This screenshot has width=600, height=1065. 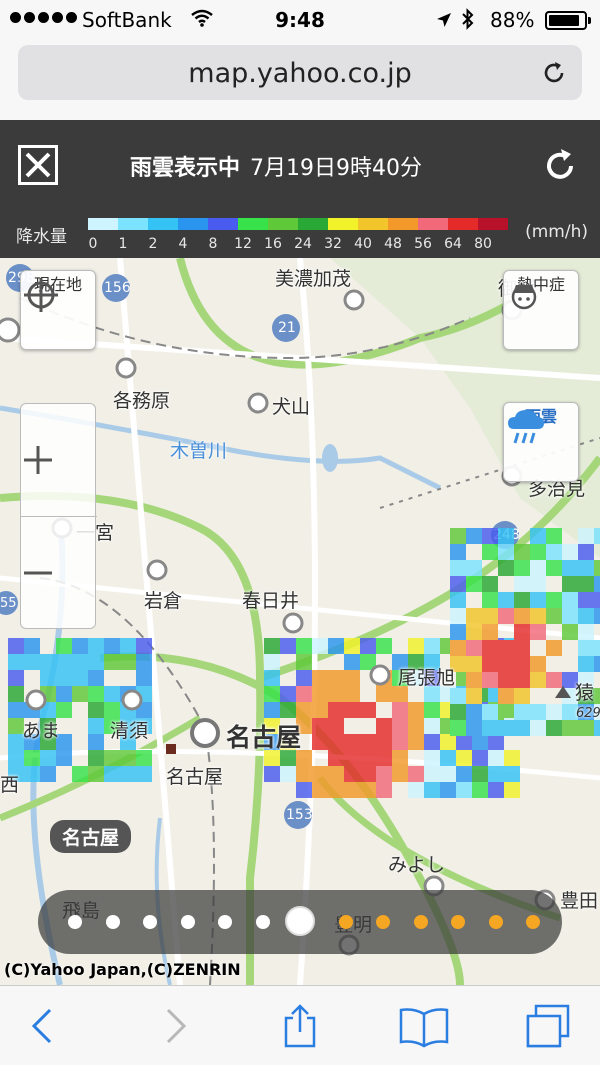 I want to click on legend-tick: 8, so click(x=213, y=244).